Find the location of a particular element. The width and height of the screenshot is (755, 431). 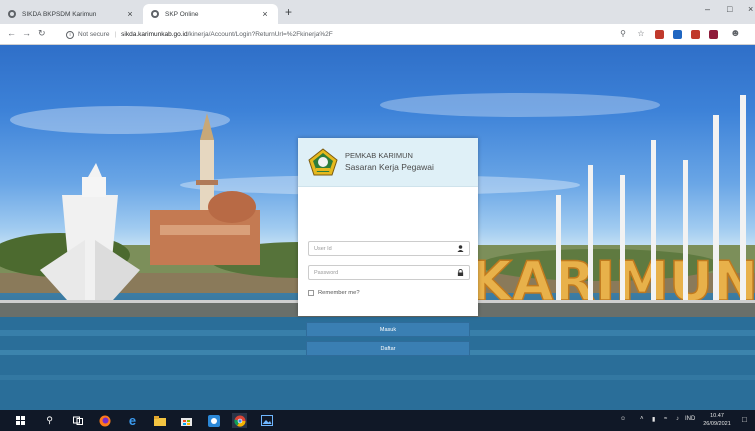

tab-sikda: SIKDA BKPSDM Karimun × is located at coordinates (71, 14).